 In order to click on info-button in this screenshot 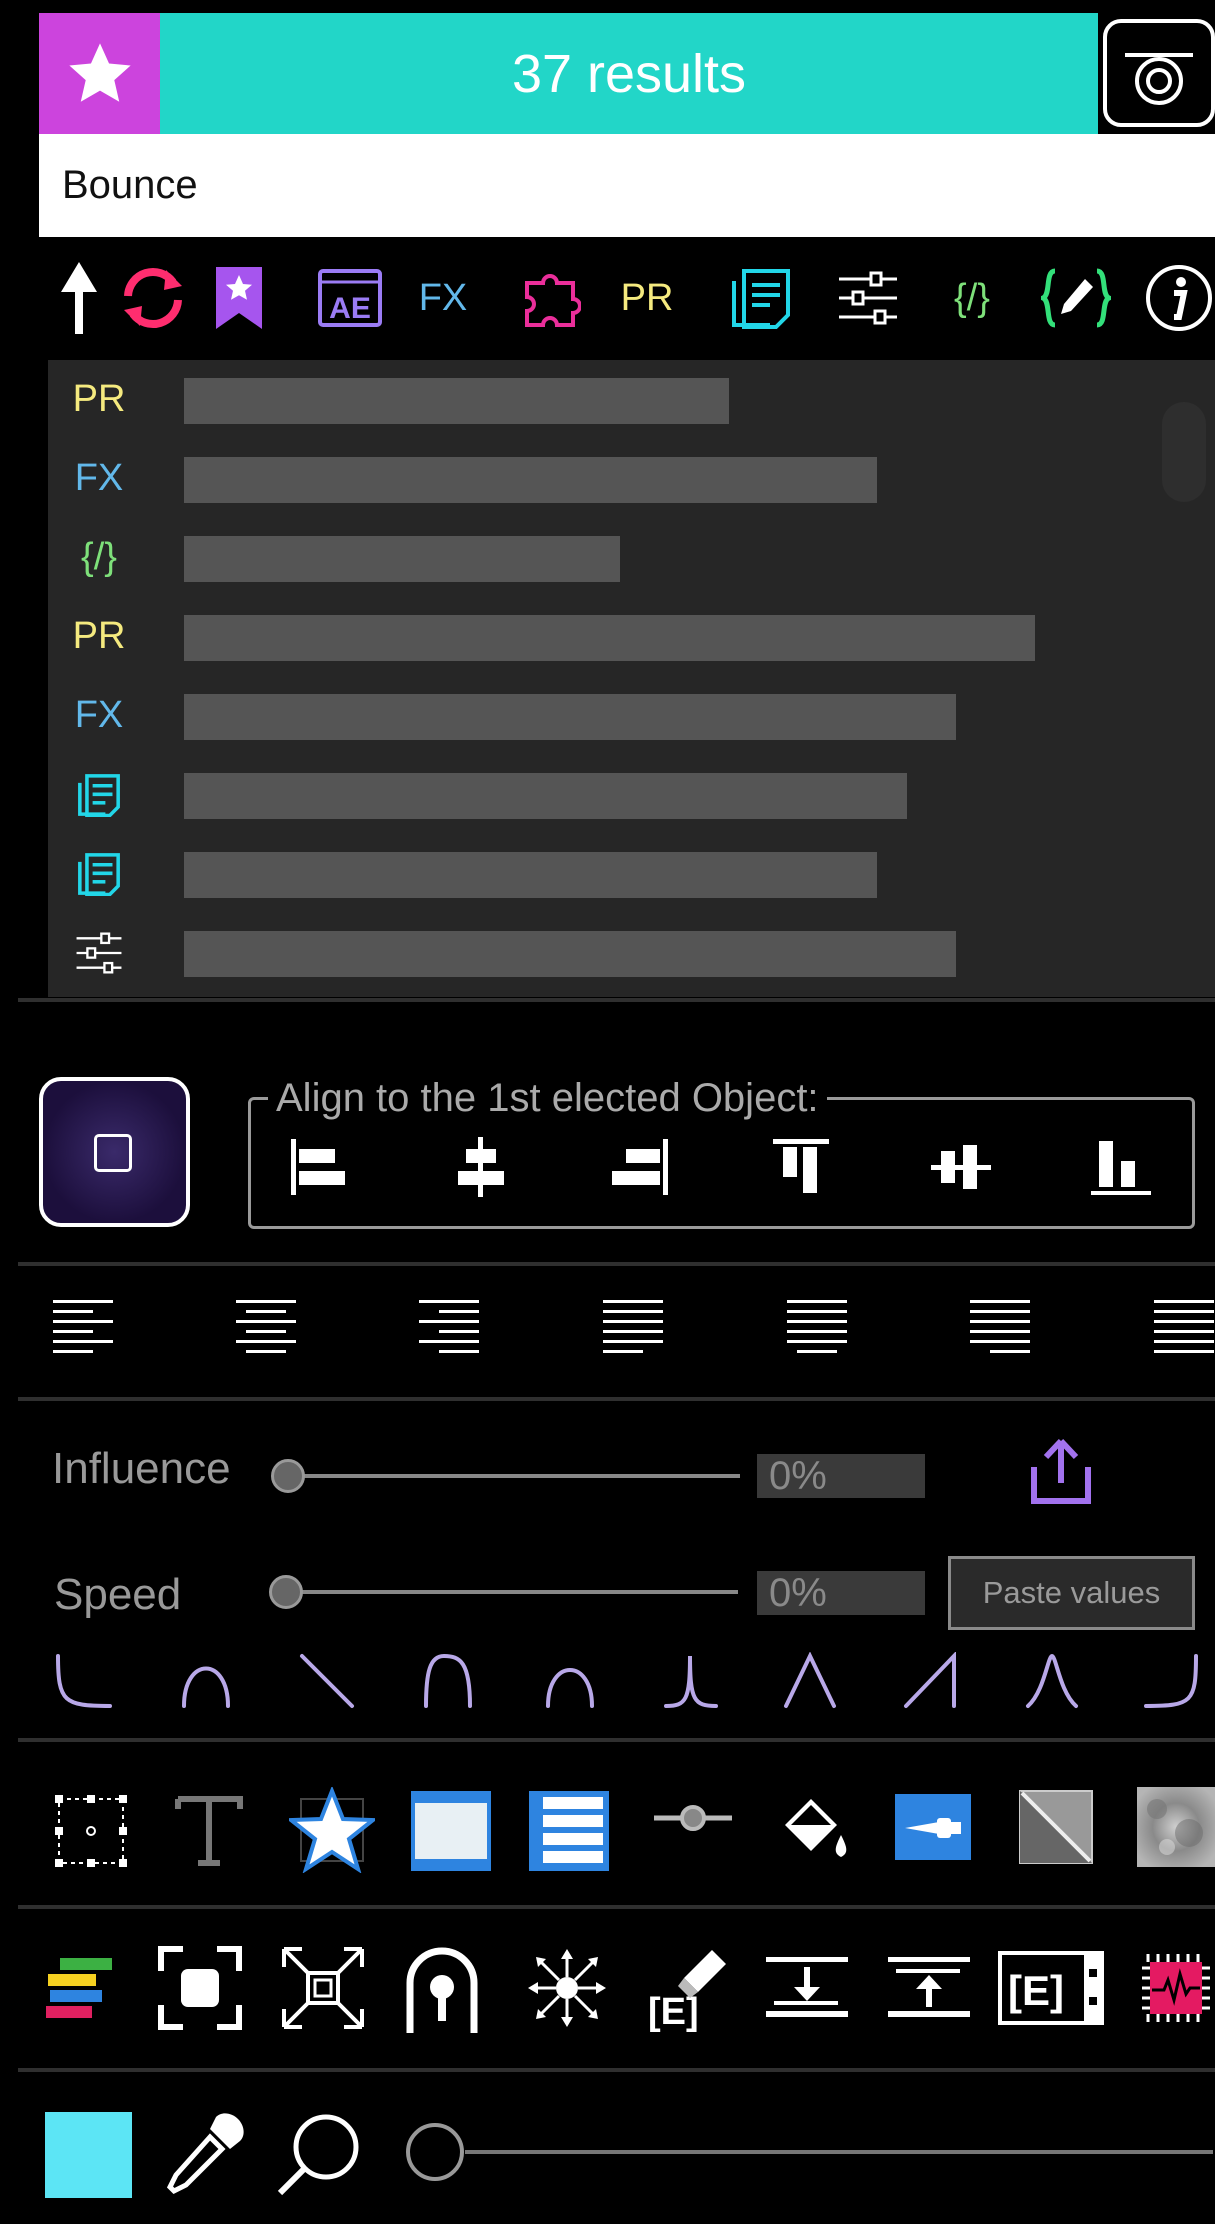, I will do `click(1178, 298)`.